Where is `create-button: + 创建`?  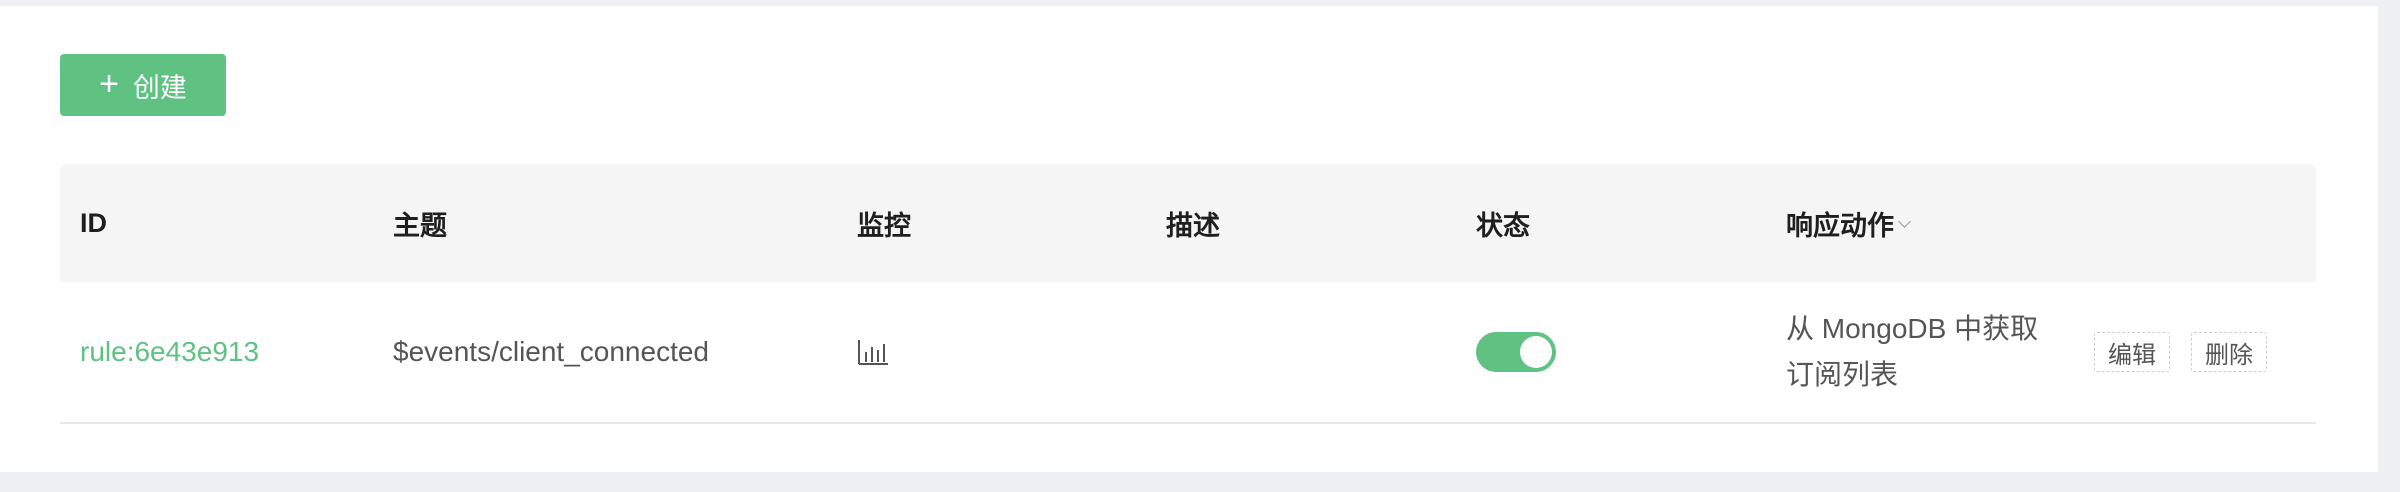 create-button: + 创建 is located at coordinates (143, 85).